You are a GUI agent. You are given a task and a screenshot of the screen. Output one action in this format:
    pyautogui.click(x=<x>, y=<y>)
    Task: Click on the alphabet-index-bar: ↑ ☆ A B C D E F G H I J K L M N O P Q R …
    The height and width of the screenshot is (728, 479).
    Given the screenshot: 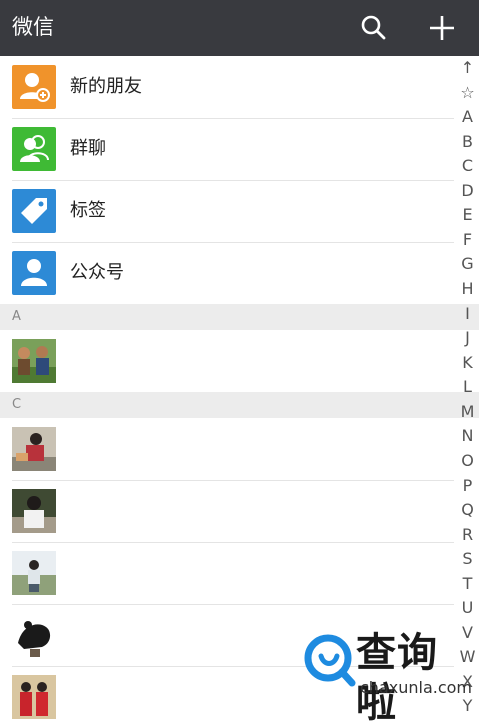 What is the action you would take?
    pyautogui.click(x=467, y=386)
    